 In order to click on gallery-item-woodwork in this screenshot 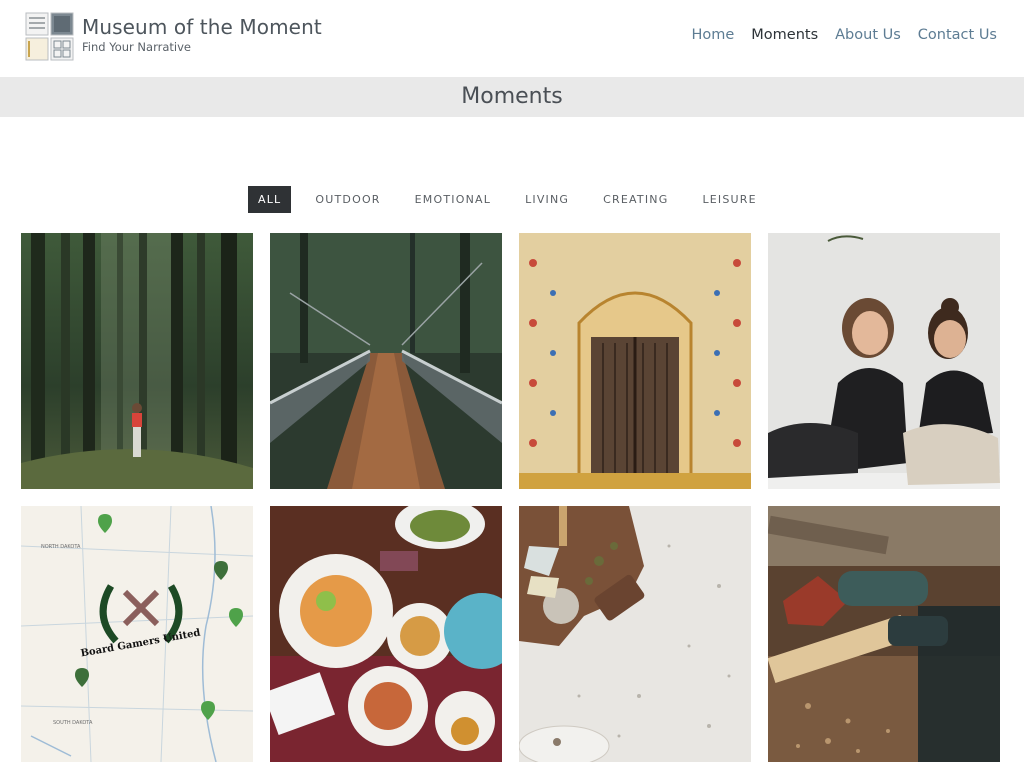, I will do `click(884, 634)`.